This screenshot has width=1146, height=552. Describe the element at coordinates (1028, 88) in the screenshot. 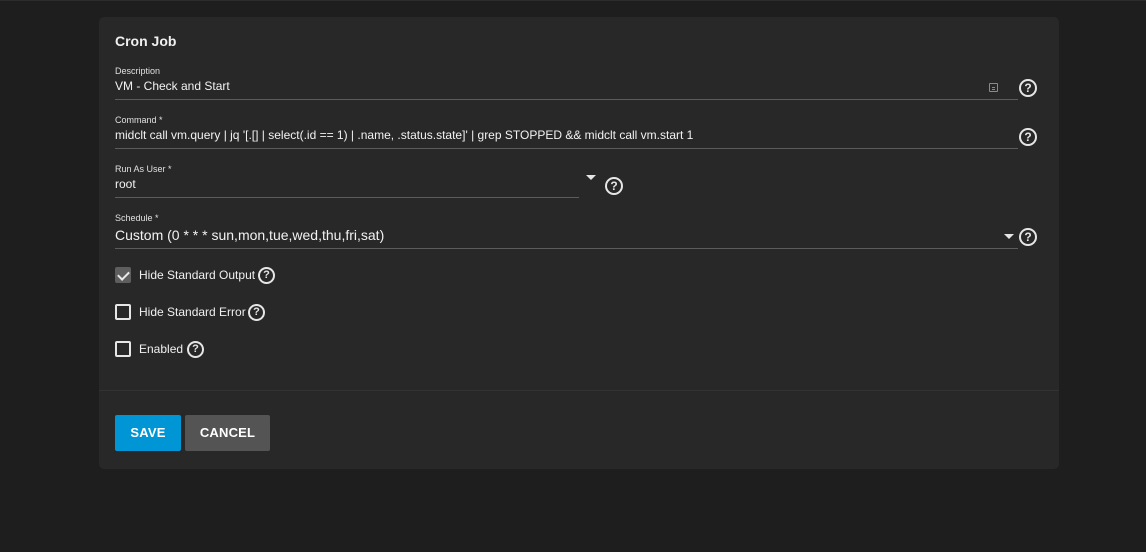

I see `description-help-icon: ?` at that location.